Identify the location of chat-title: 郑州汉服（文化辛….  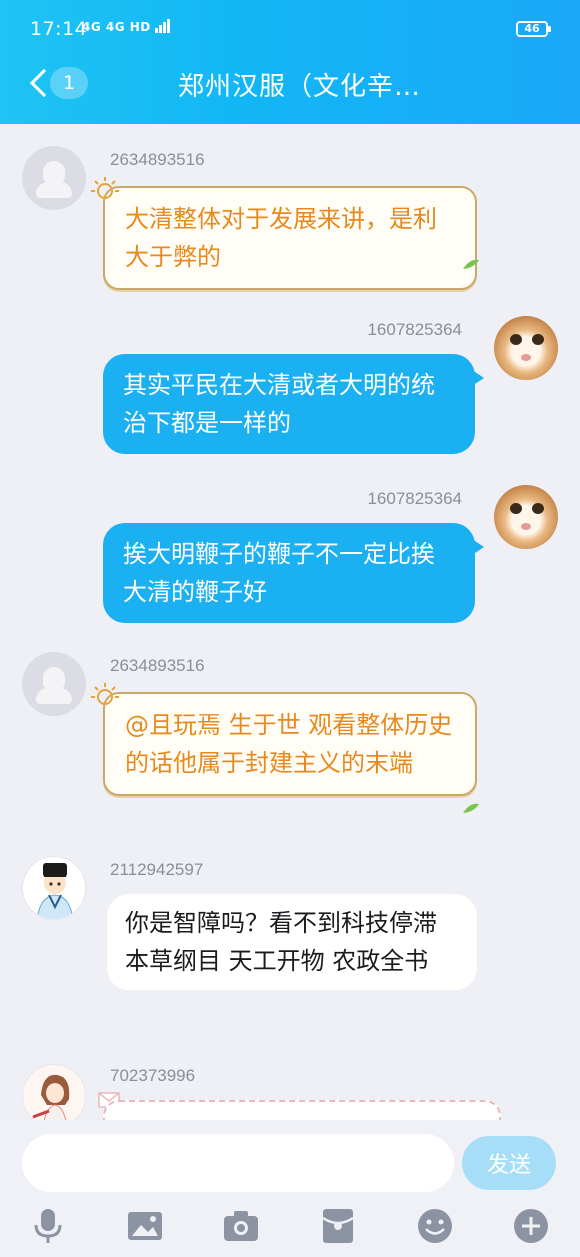
(299, 84).